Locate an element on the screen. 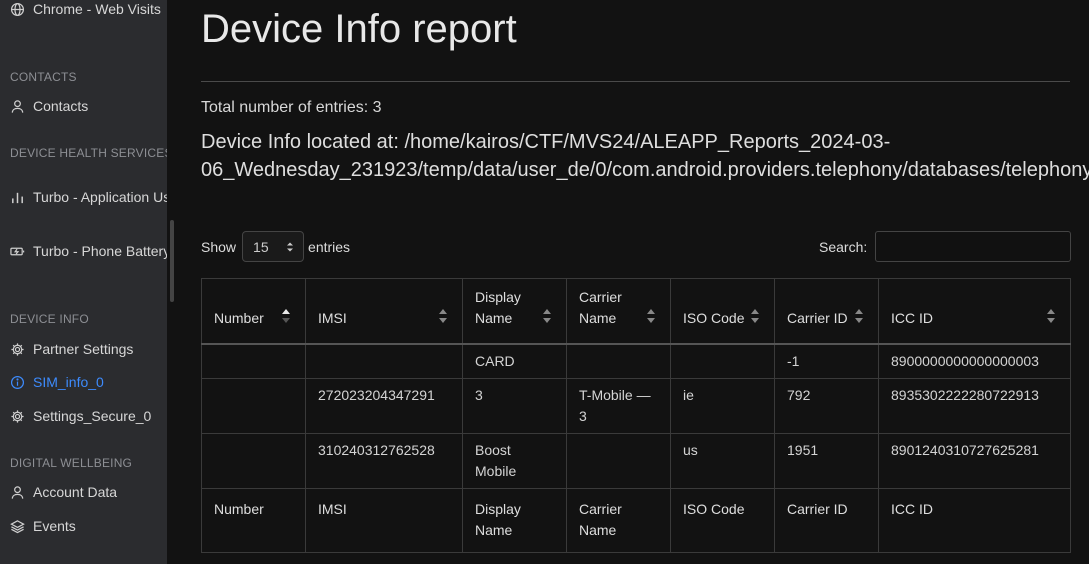 This screenshot has height=564, width=1089. sidebar-item-account-data: Account Data is located at coordinates (63, 492).